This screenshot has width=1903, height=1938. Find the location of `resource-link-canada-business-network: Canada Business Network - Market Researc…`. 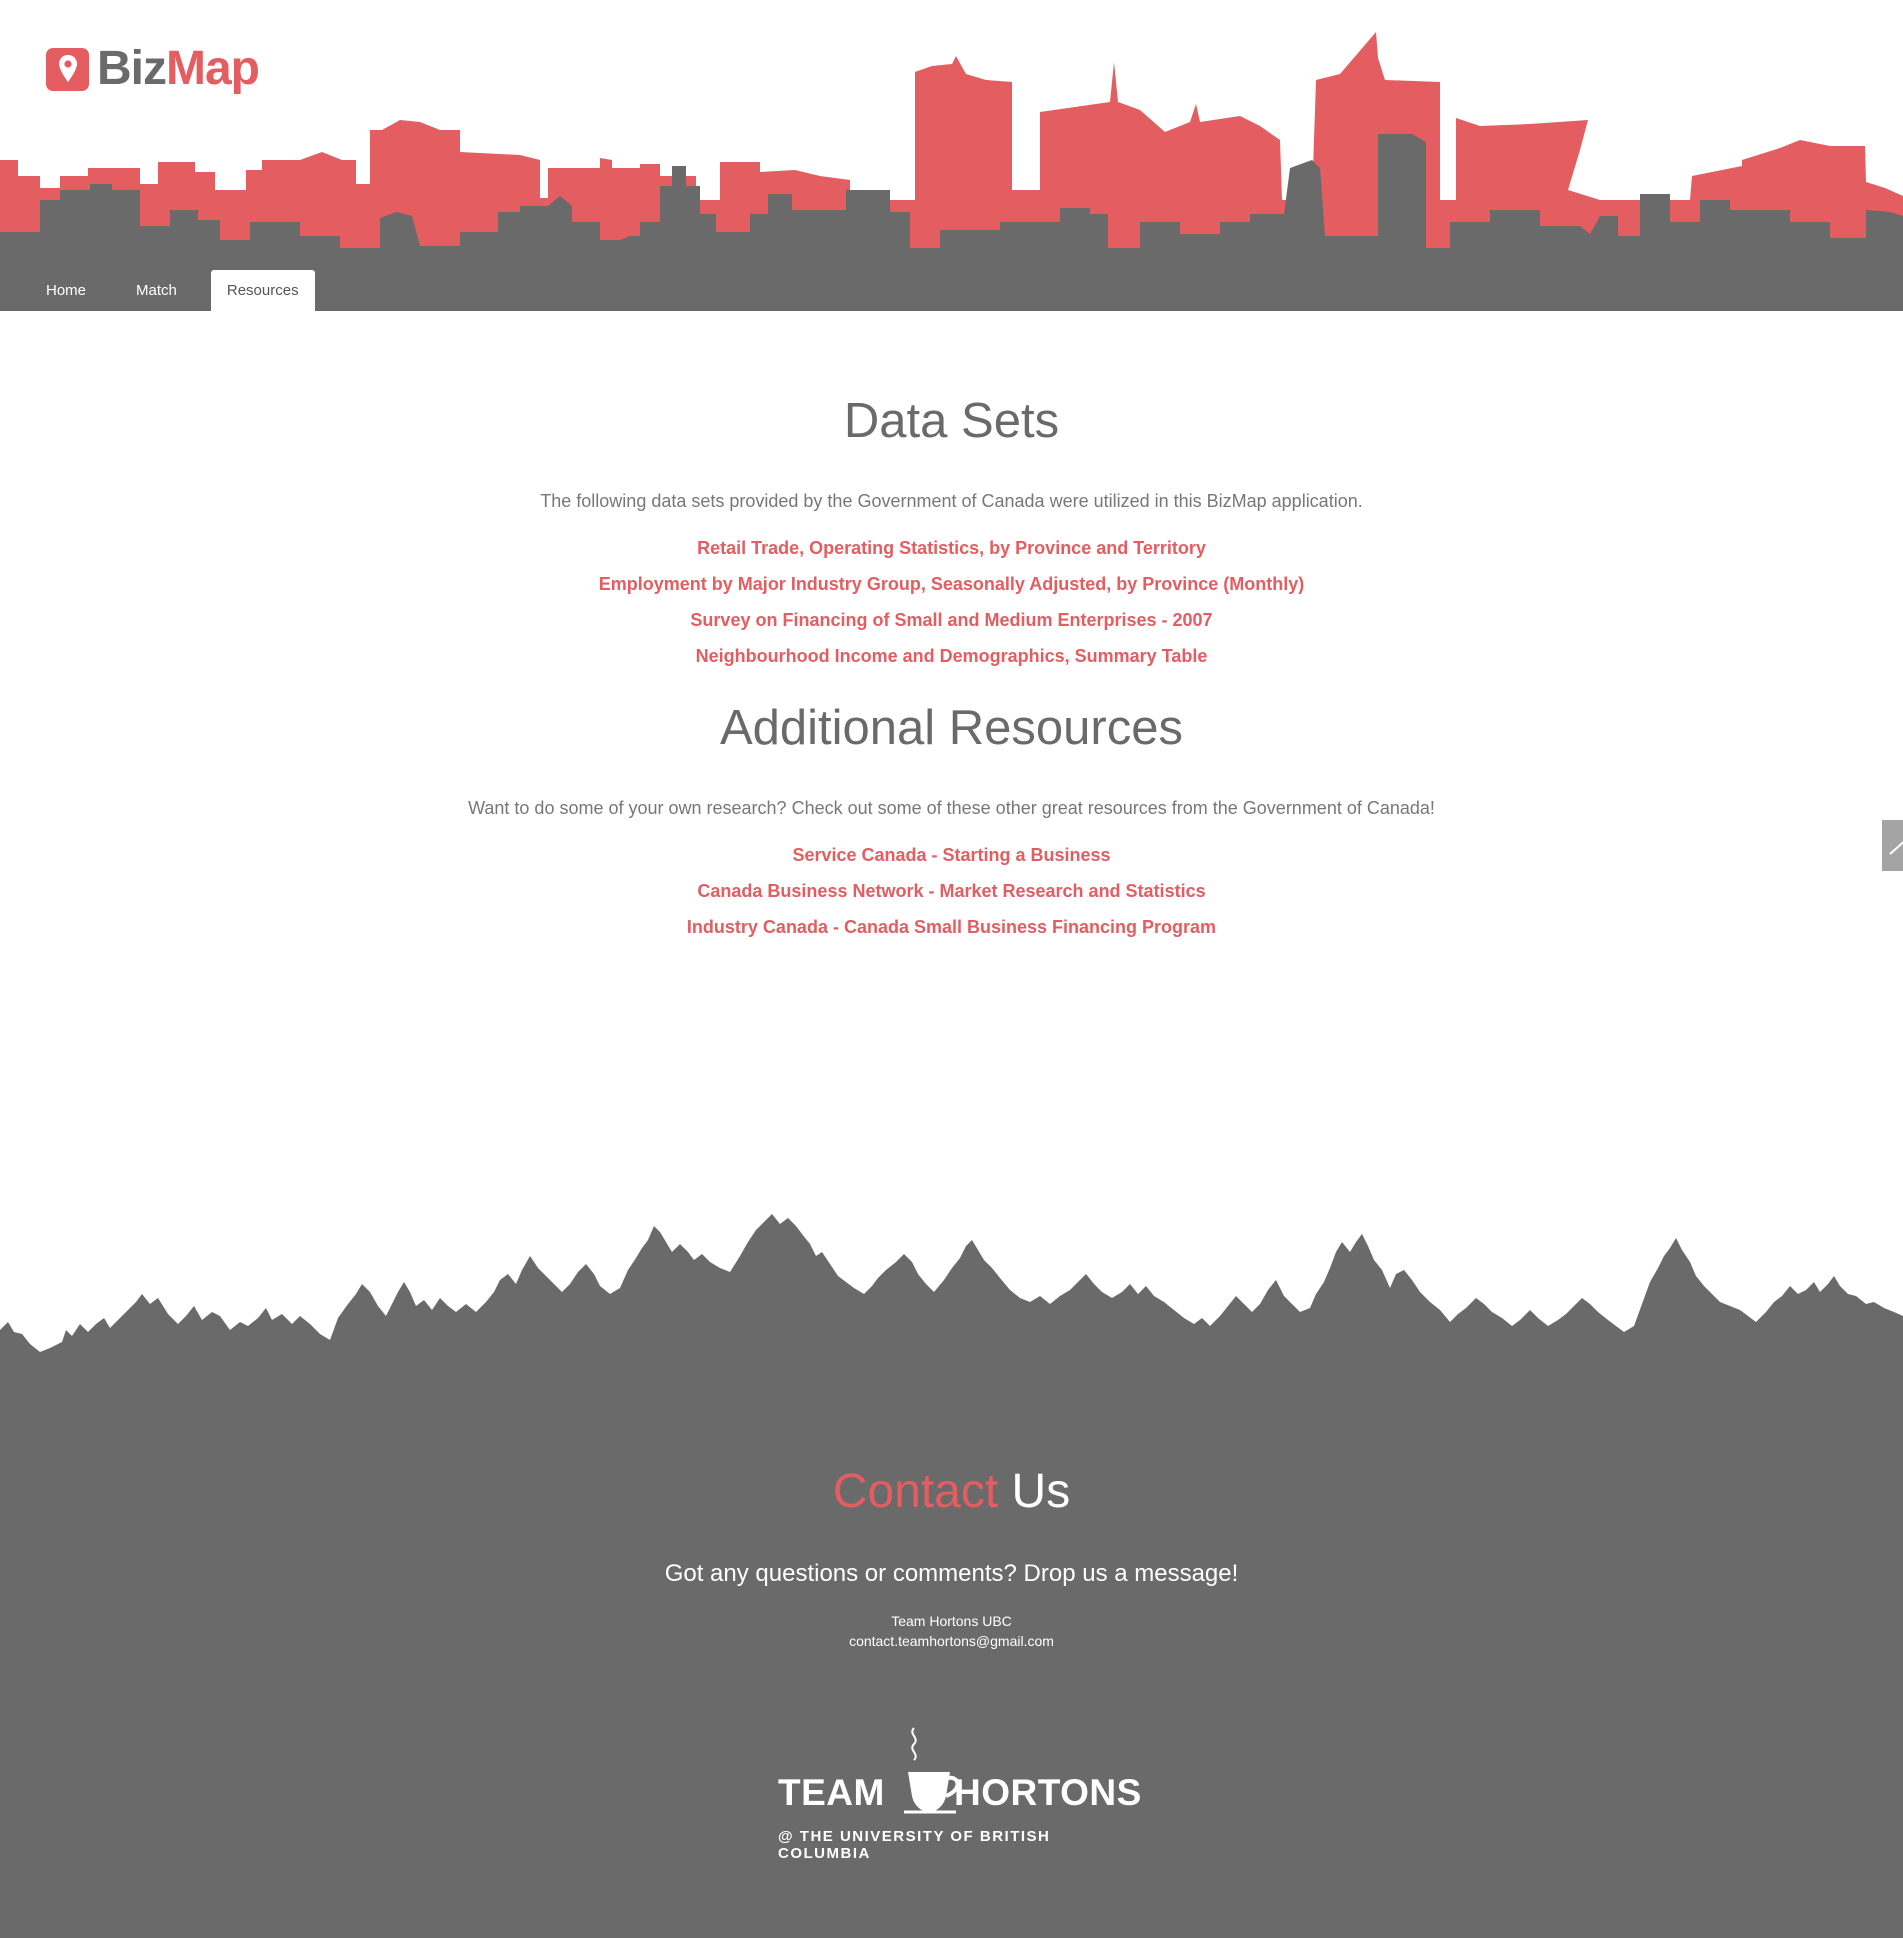

resource-link-canada-business-network: Canada Business Network - Market Researc… is located at coordinates (951, 891).